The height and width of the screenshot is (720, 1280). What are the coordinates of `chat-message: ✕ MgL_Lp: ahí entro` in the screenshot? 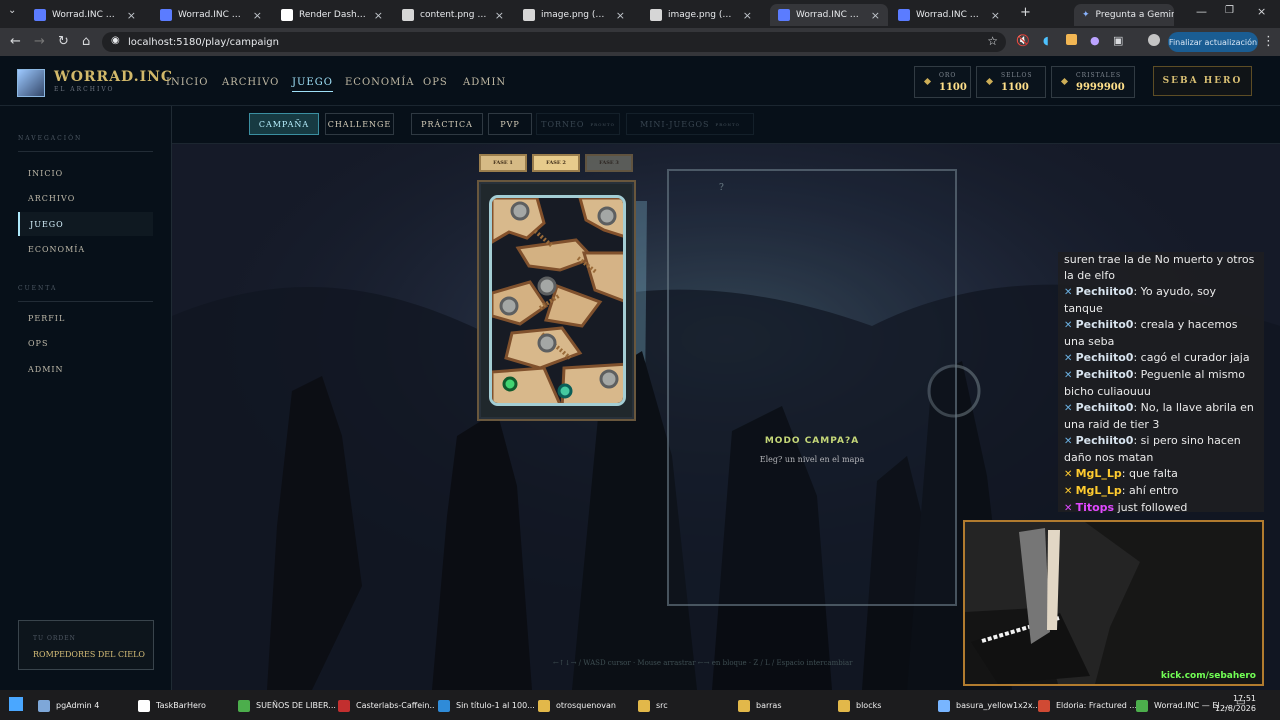 It's located at (1161, 491).